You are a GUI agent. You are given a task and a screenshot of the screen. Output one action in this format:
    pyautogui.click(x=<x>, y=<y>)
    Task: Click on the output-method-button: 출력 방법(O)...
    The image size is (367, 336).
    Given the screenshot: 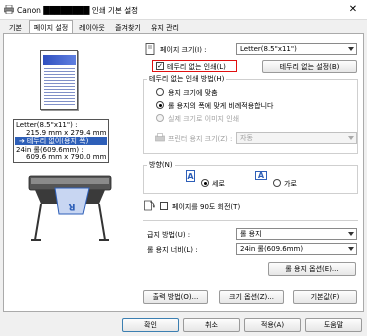 What is the action you would take?
    pyautogui.click(x=175, y=297)
    